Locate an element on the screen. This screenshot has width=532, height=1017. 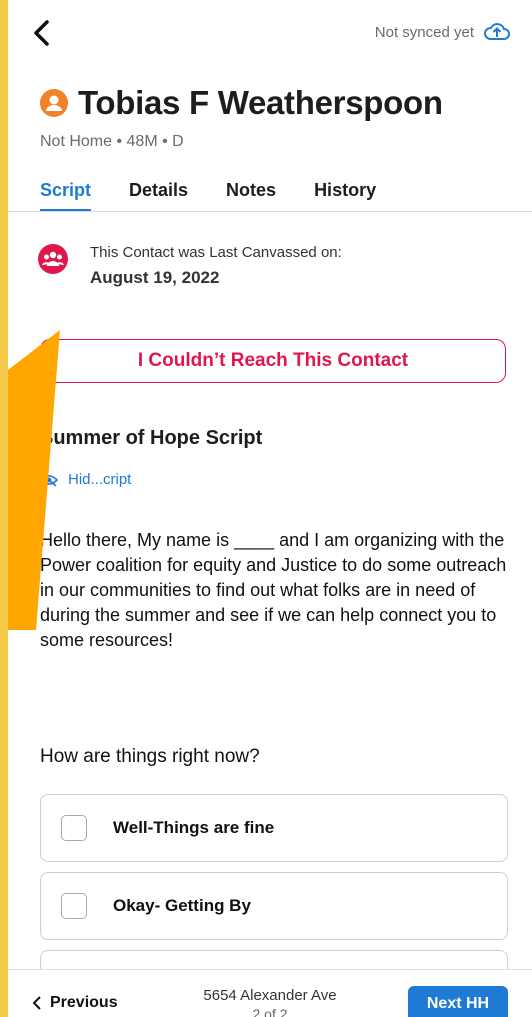
hide-script-label: Hid...cript is located at coordinates (100, 479).